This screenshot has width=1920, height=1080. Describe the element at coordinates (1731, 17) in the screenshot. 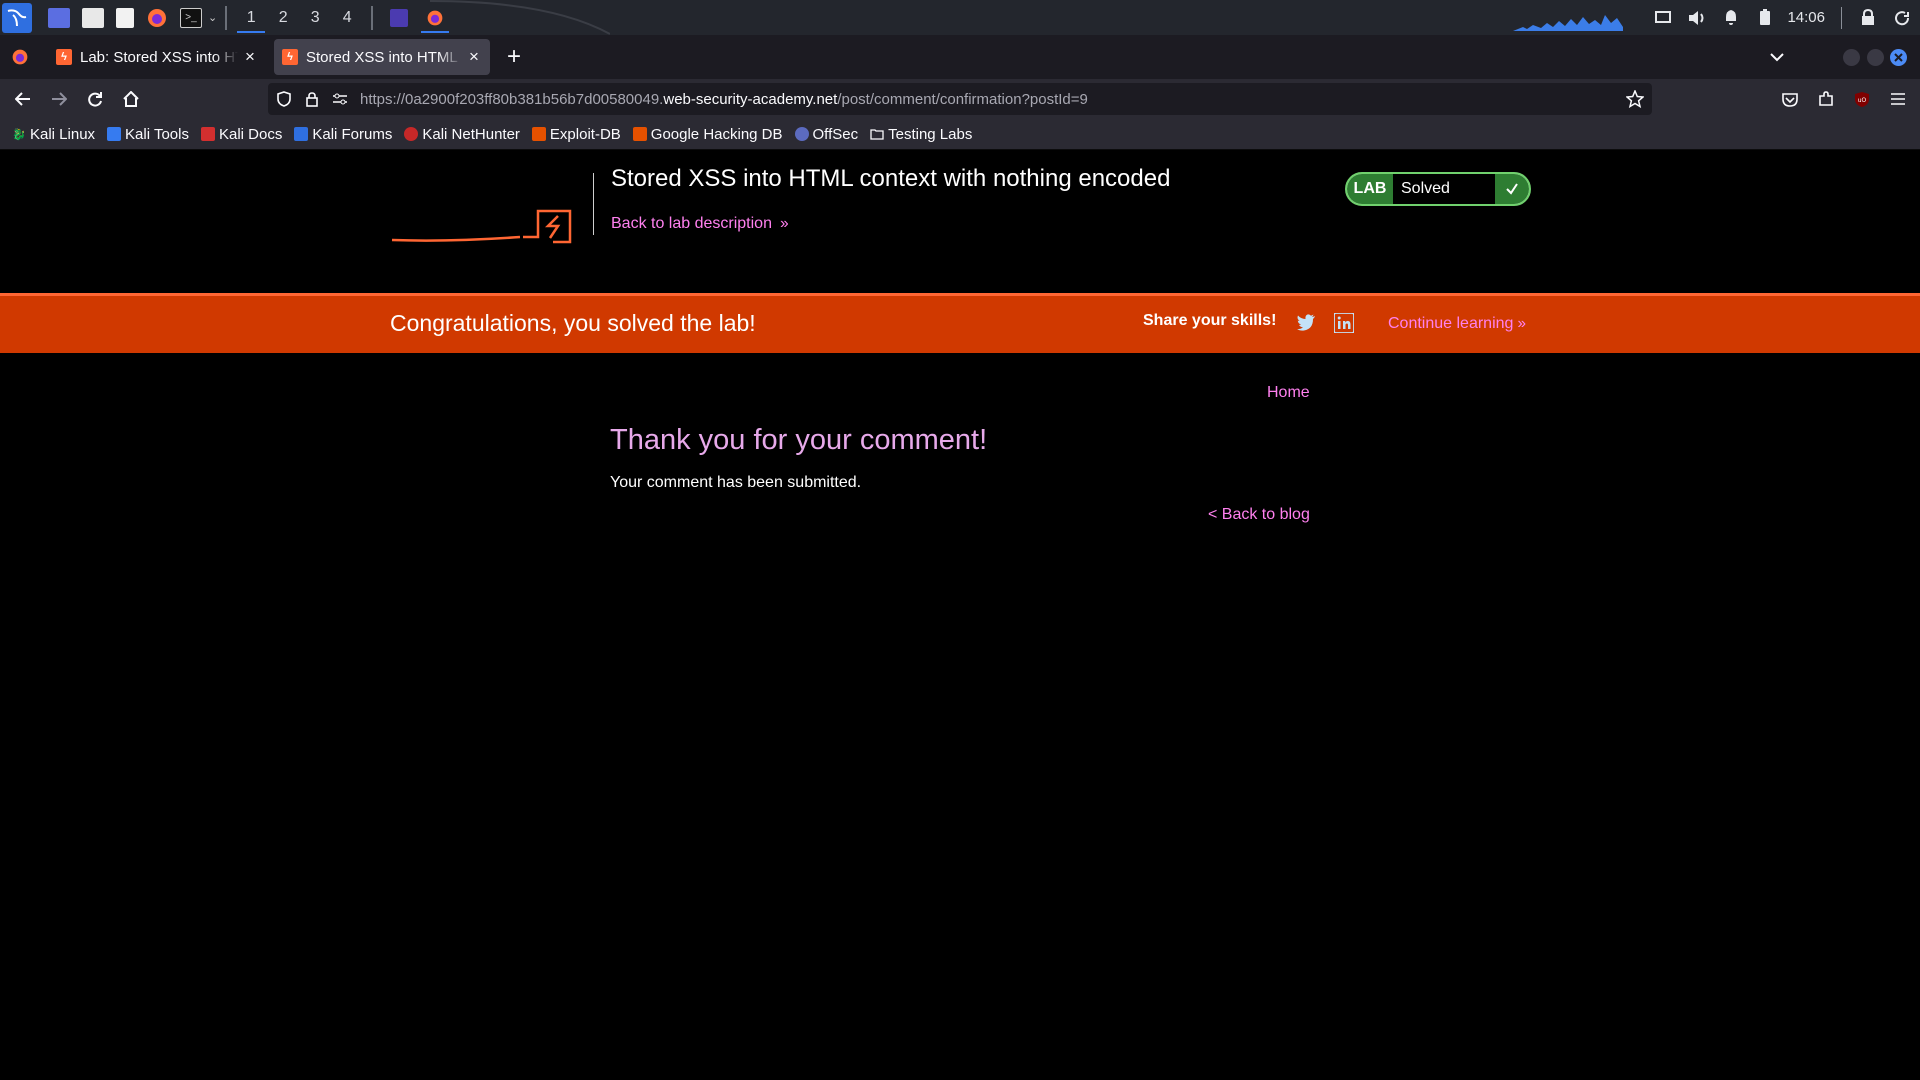

I see `bell-icon` at that location.